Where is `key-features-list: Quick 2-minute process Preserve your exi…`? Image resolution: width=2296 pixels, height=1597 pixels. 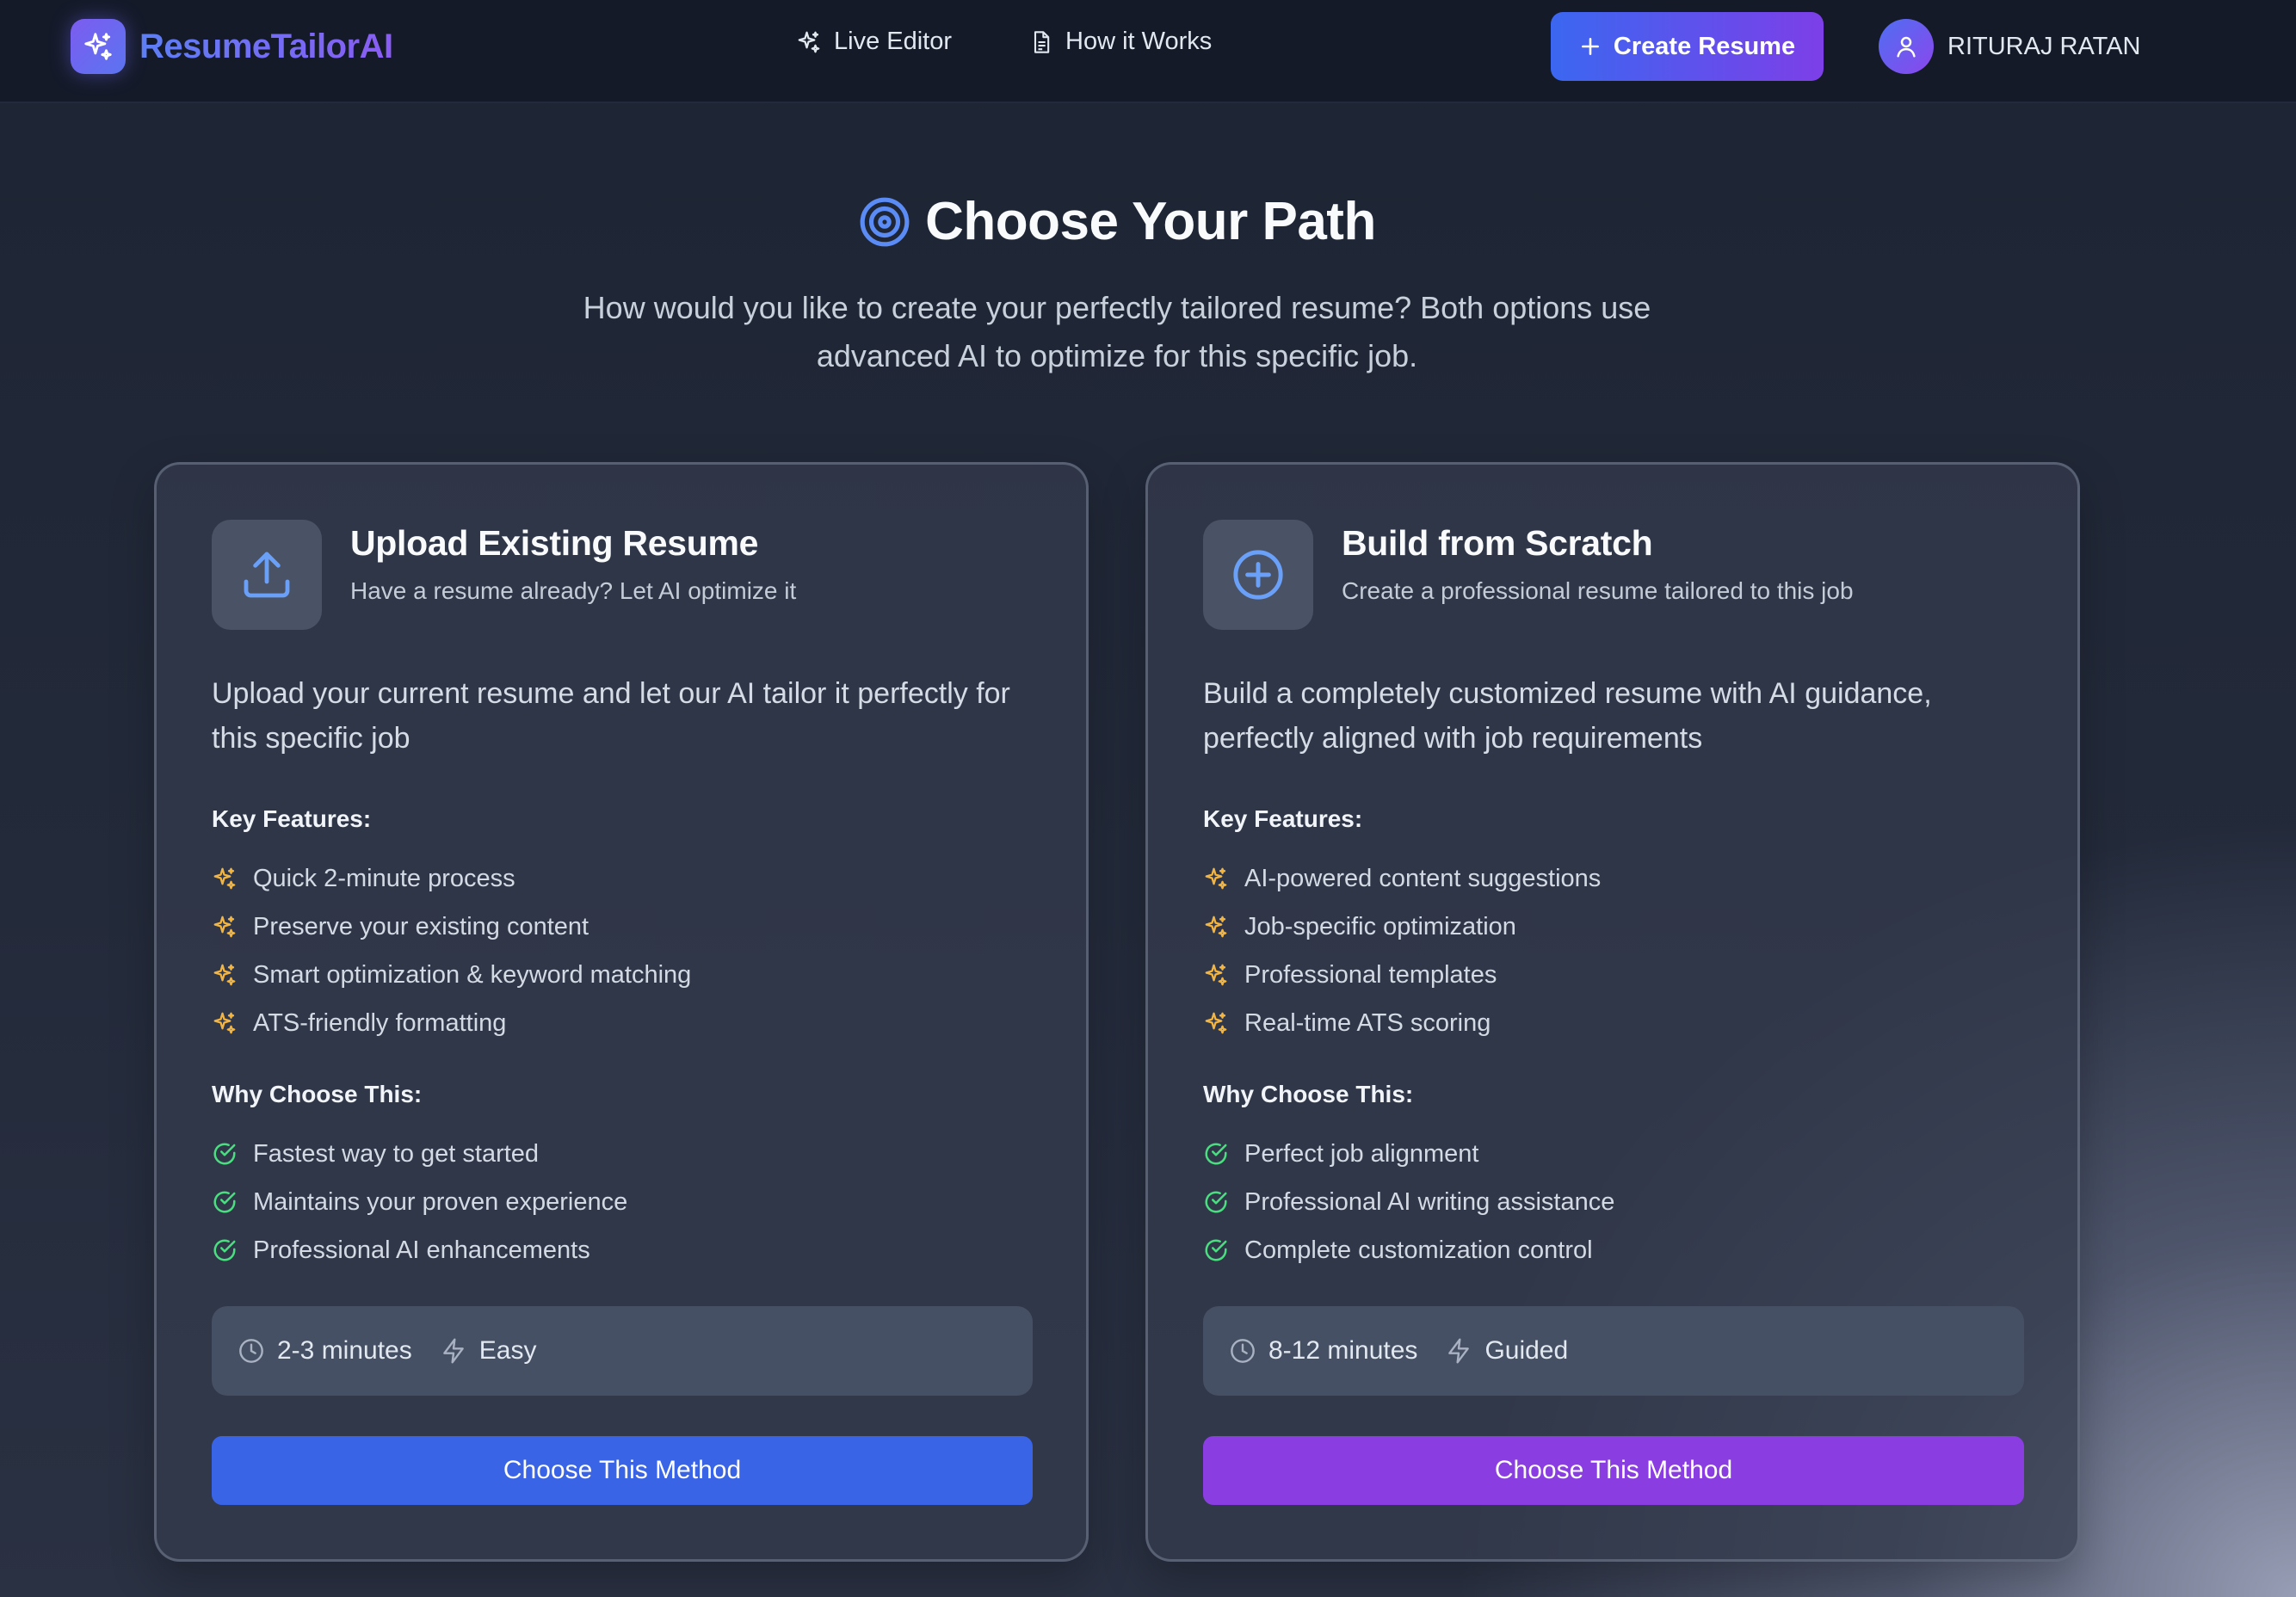 key-features-list: Quick 2-minute process Preserve your exi… is located at coordinates (625, 950).